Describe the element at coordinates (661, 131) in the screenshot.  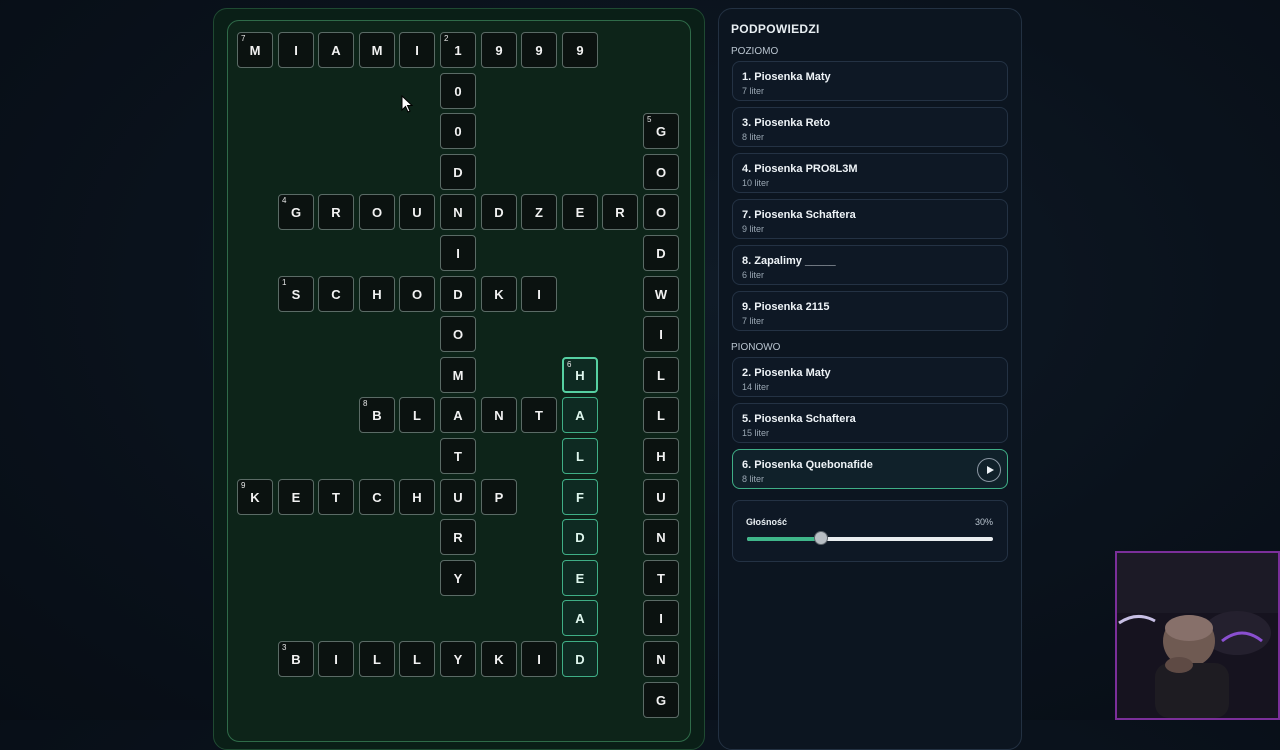
I see `crossword-cell: 5G` at that location.